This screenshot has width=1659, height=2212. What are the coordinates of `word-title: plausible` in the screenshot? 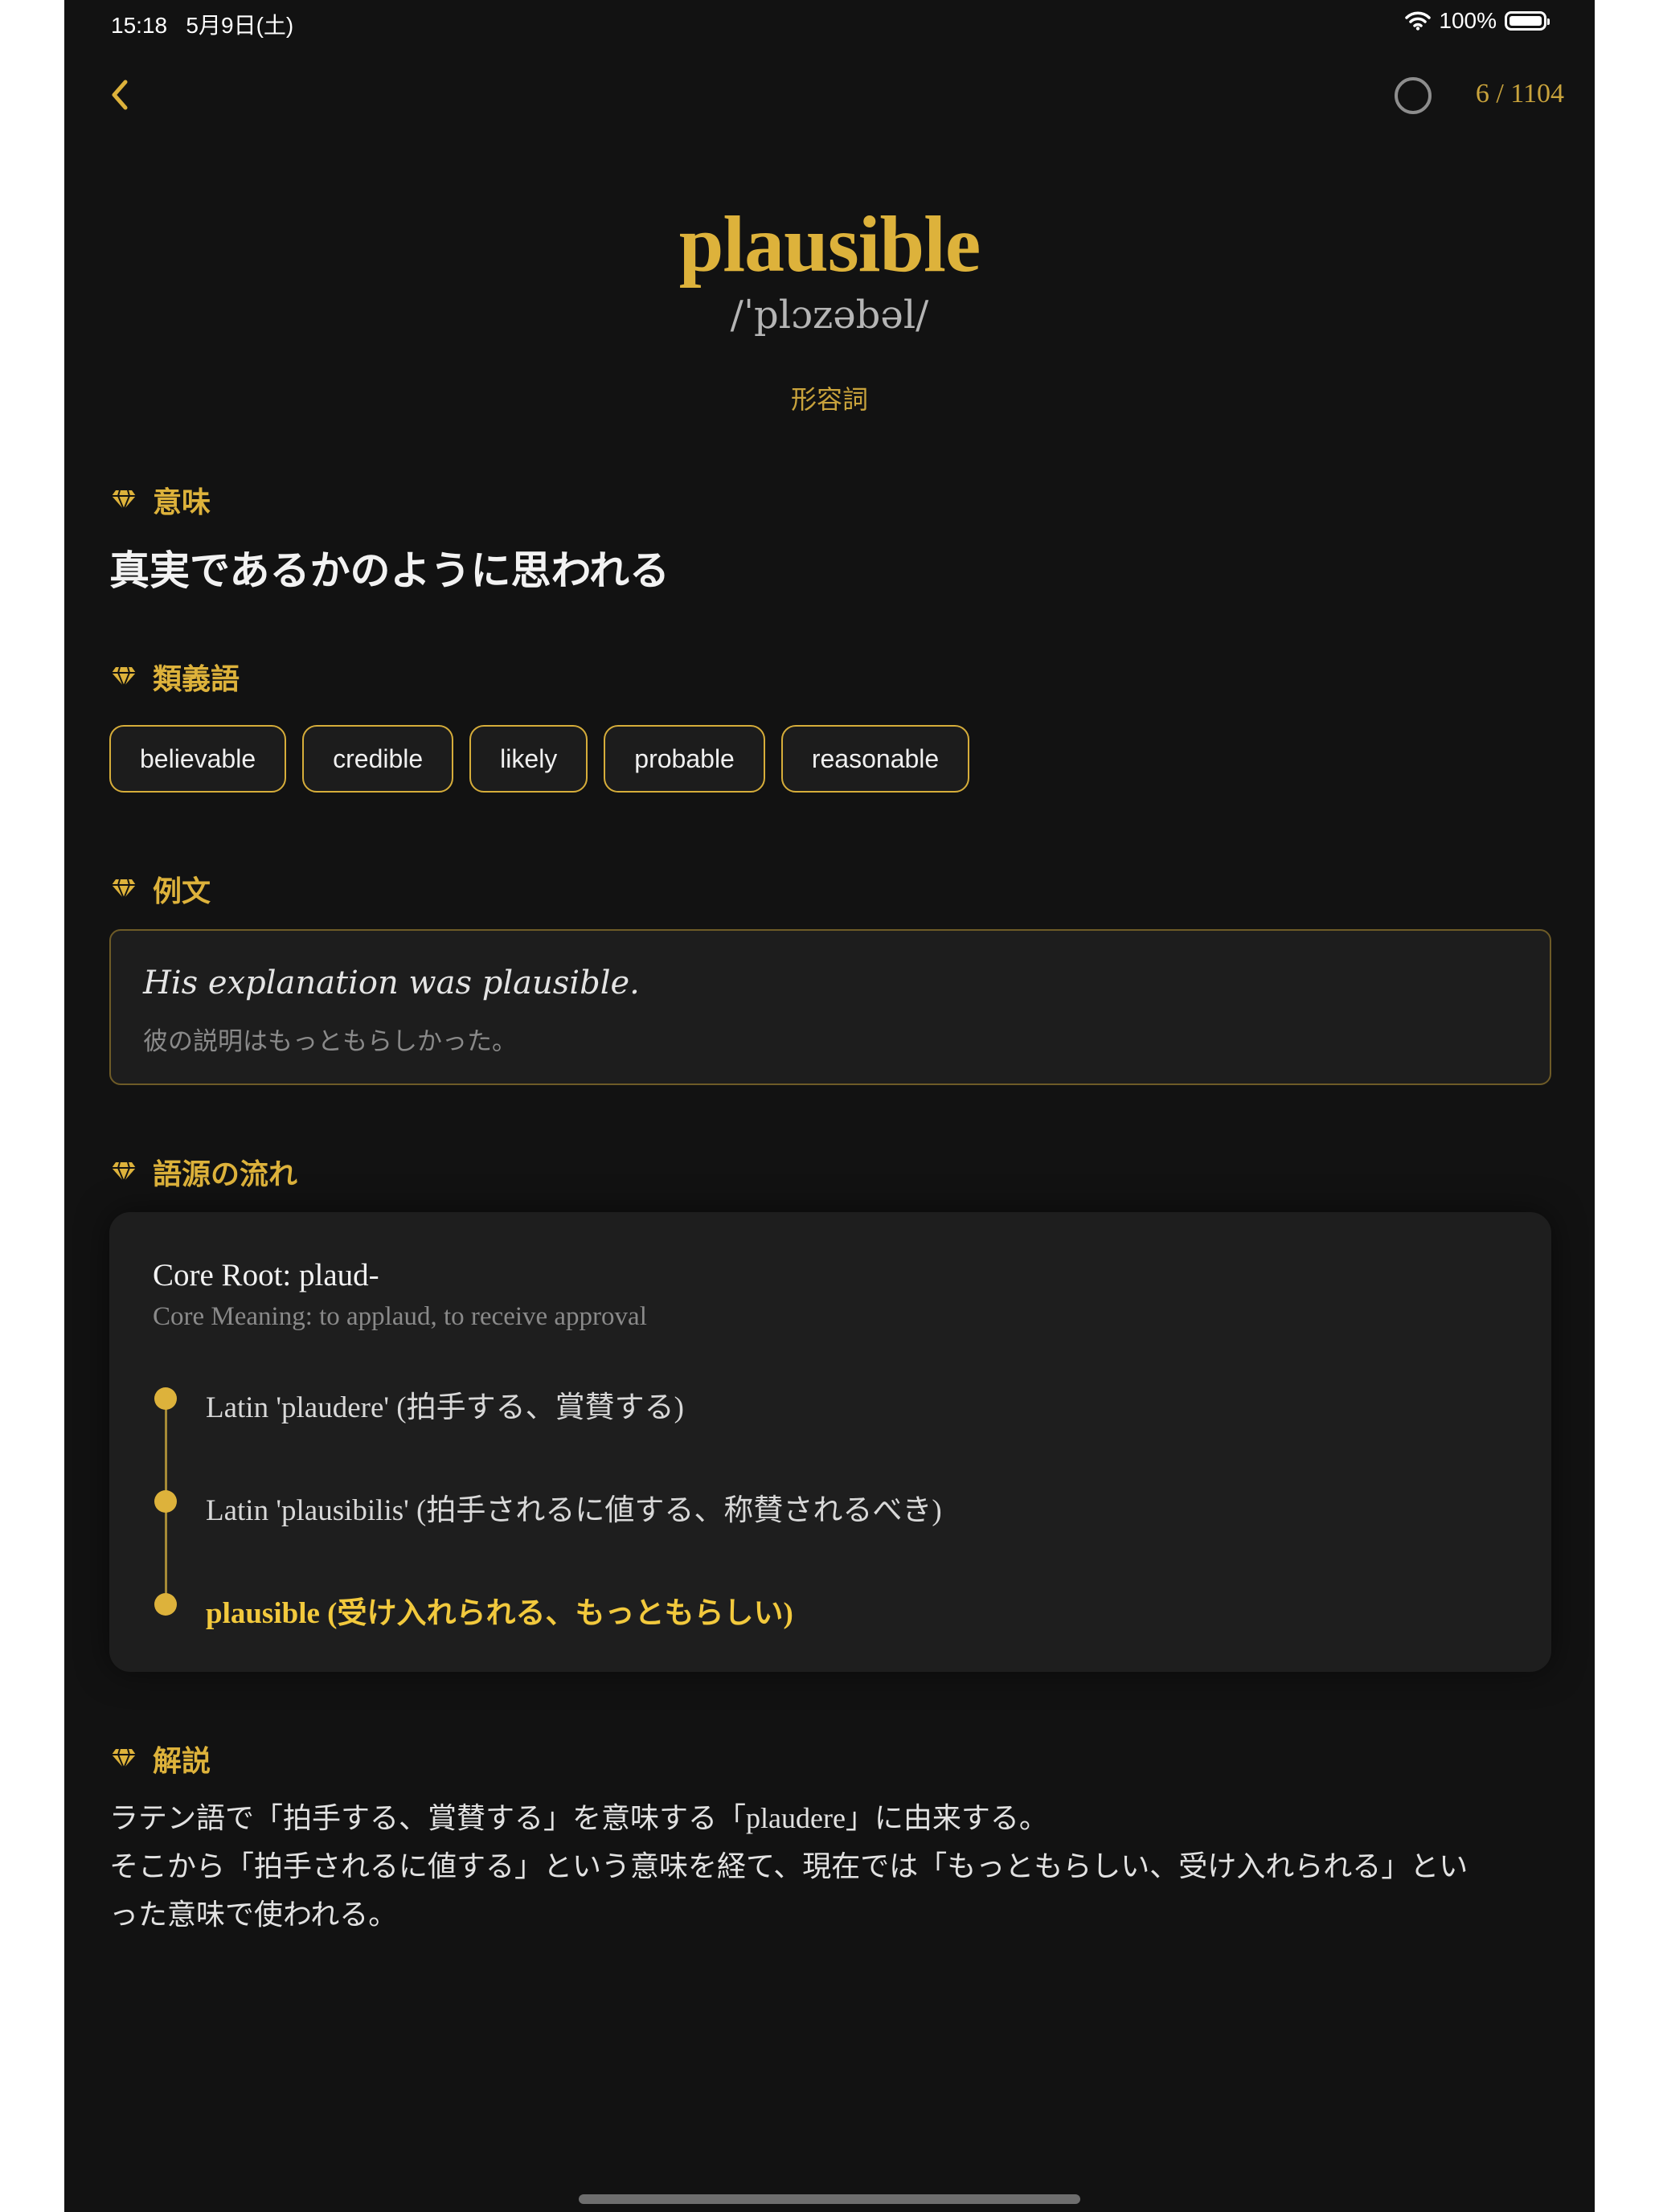 It's located at (829, 244).